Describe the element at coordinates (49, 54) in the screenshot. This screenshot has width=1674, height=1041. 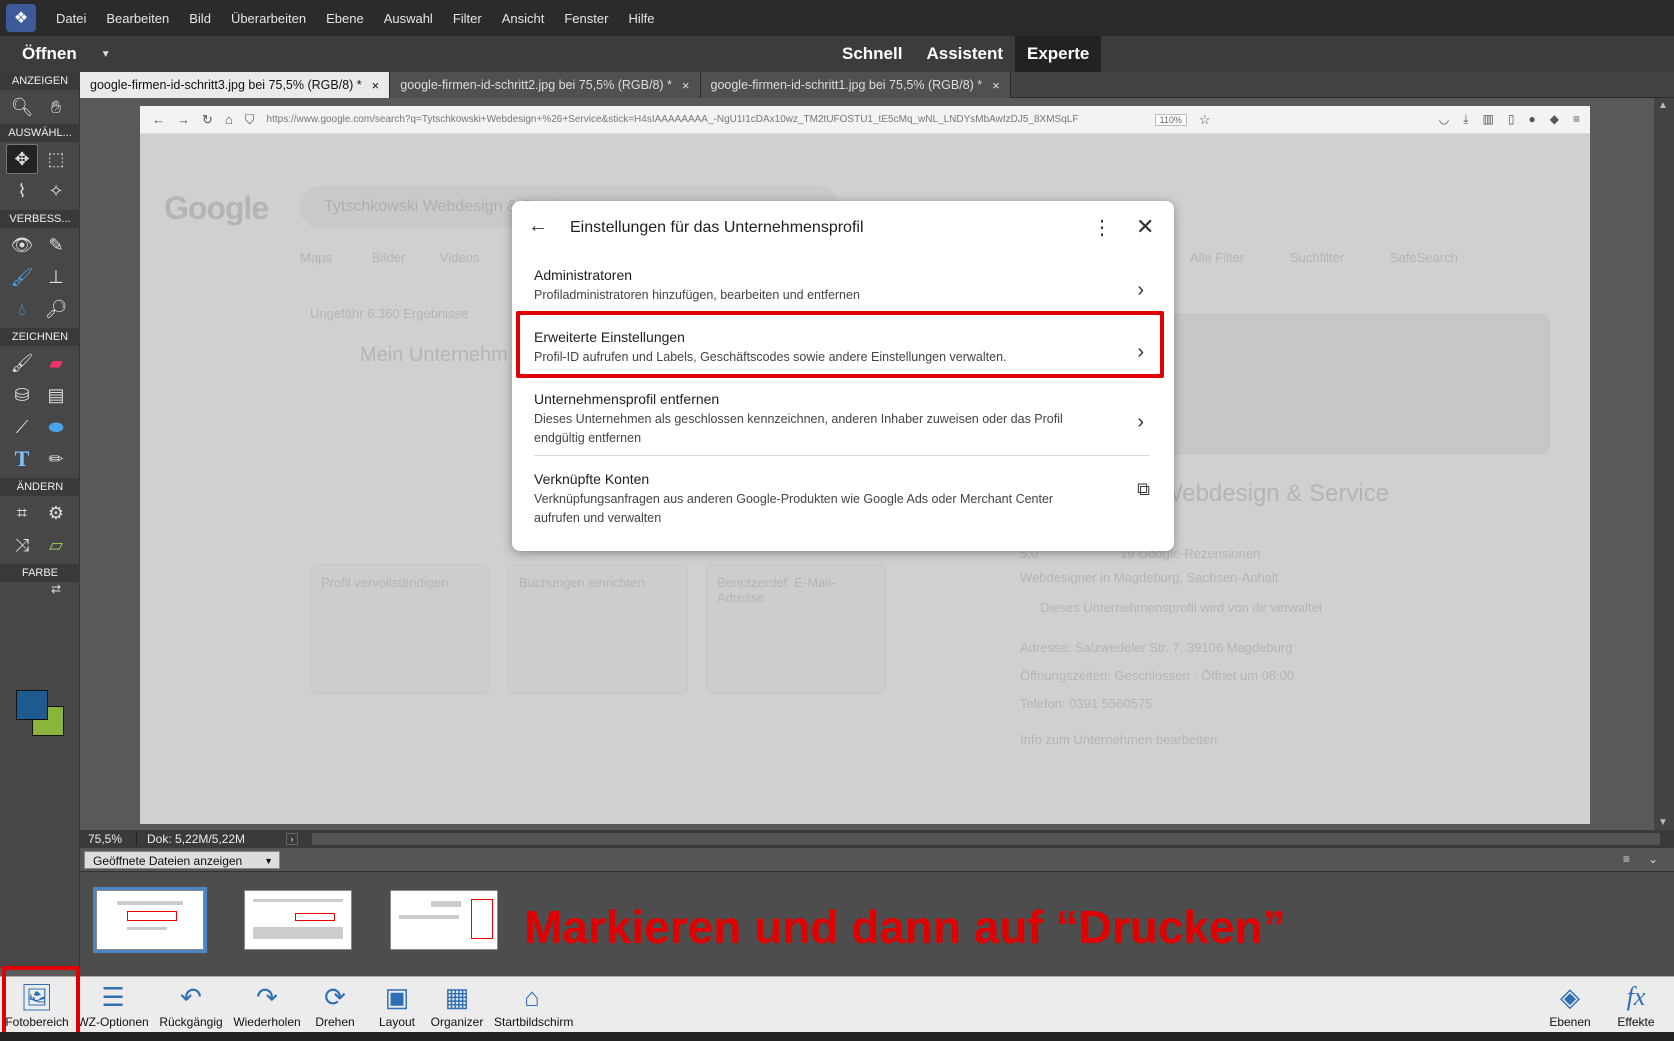
I see `open-button: Öffnen` at that location.